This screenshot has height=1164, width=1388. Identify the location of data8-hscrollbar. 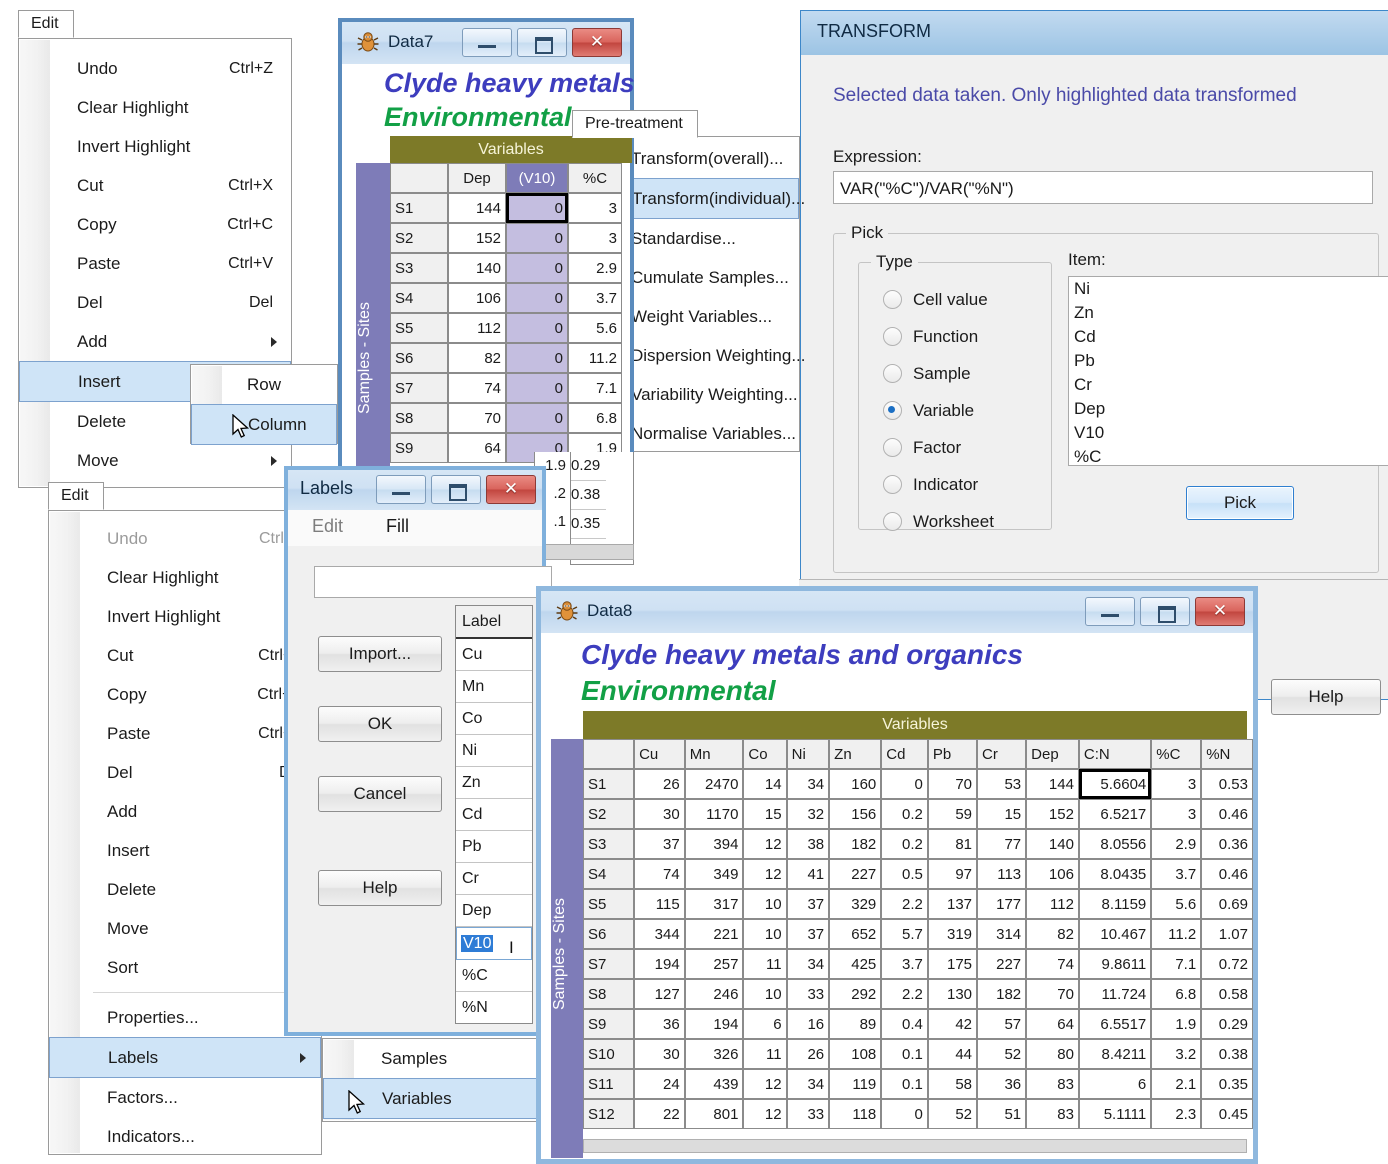
(915, 1146).